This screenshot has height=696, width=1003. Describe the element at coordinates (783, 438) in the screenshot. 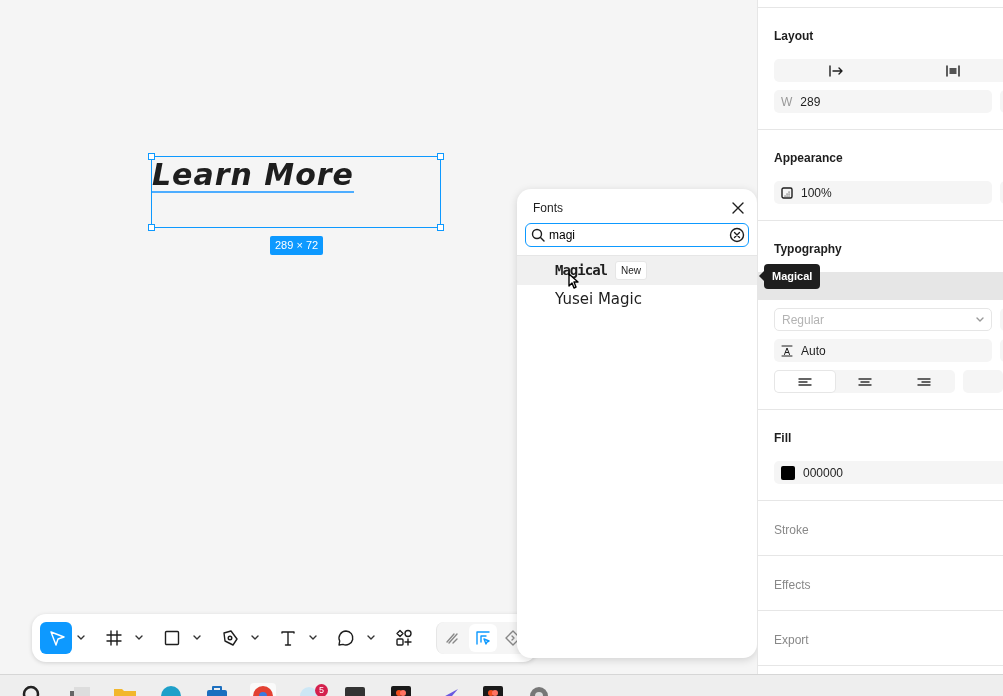

I see `section-title: Fill` at that location.